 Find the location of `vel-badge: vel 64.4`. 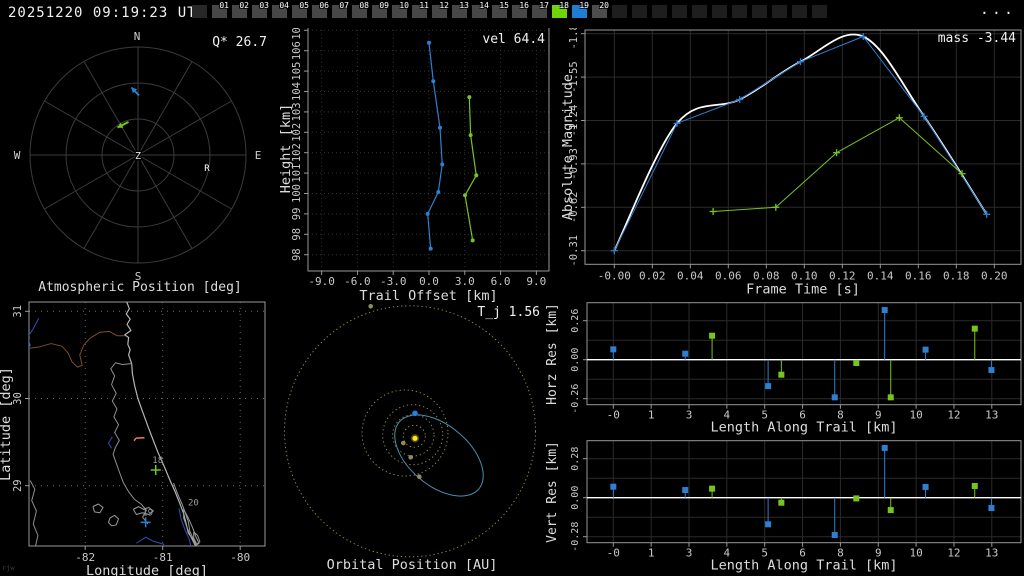

vel-badge: vel 64.4 is located at coordinates (513, 39).